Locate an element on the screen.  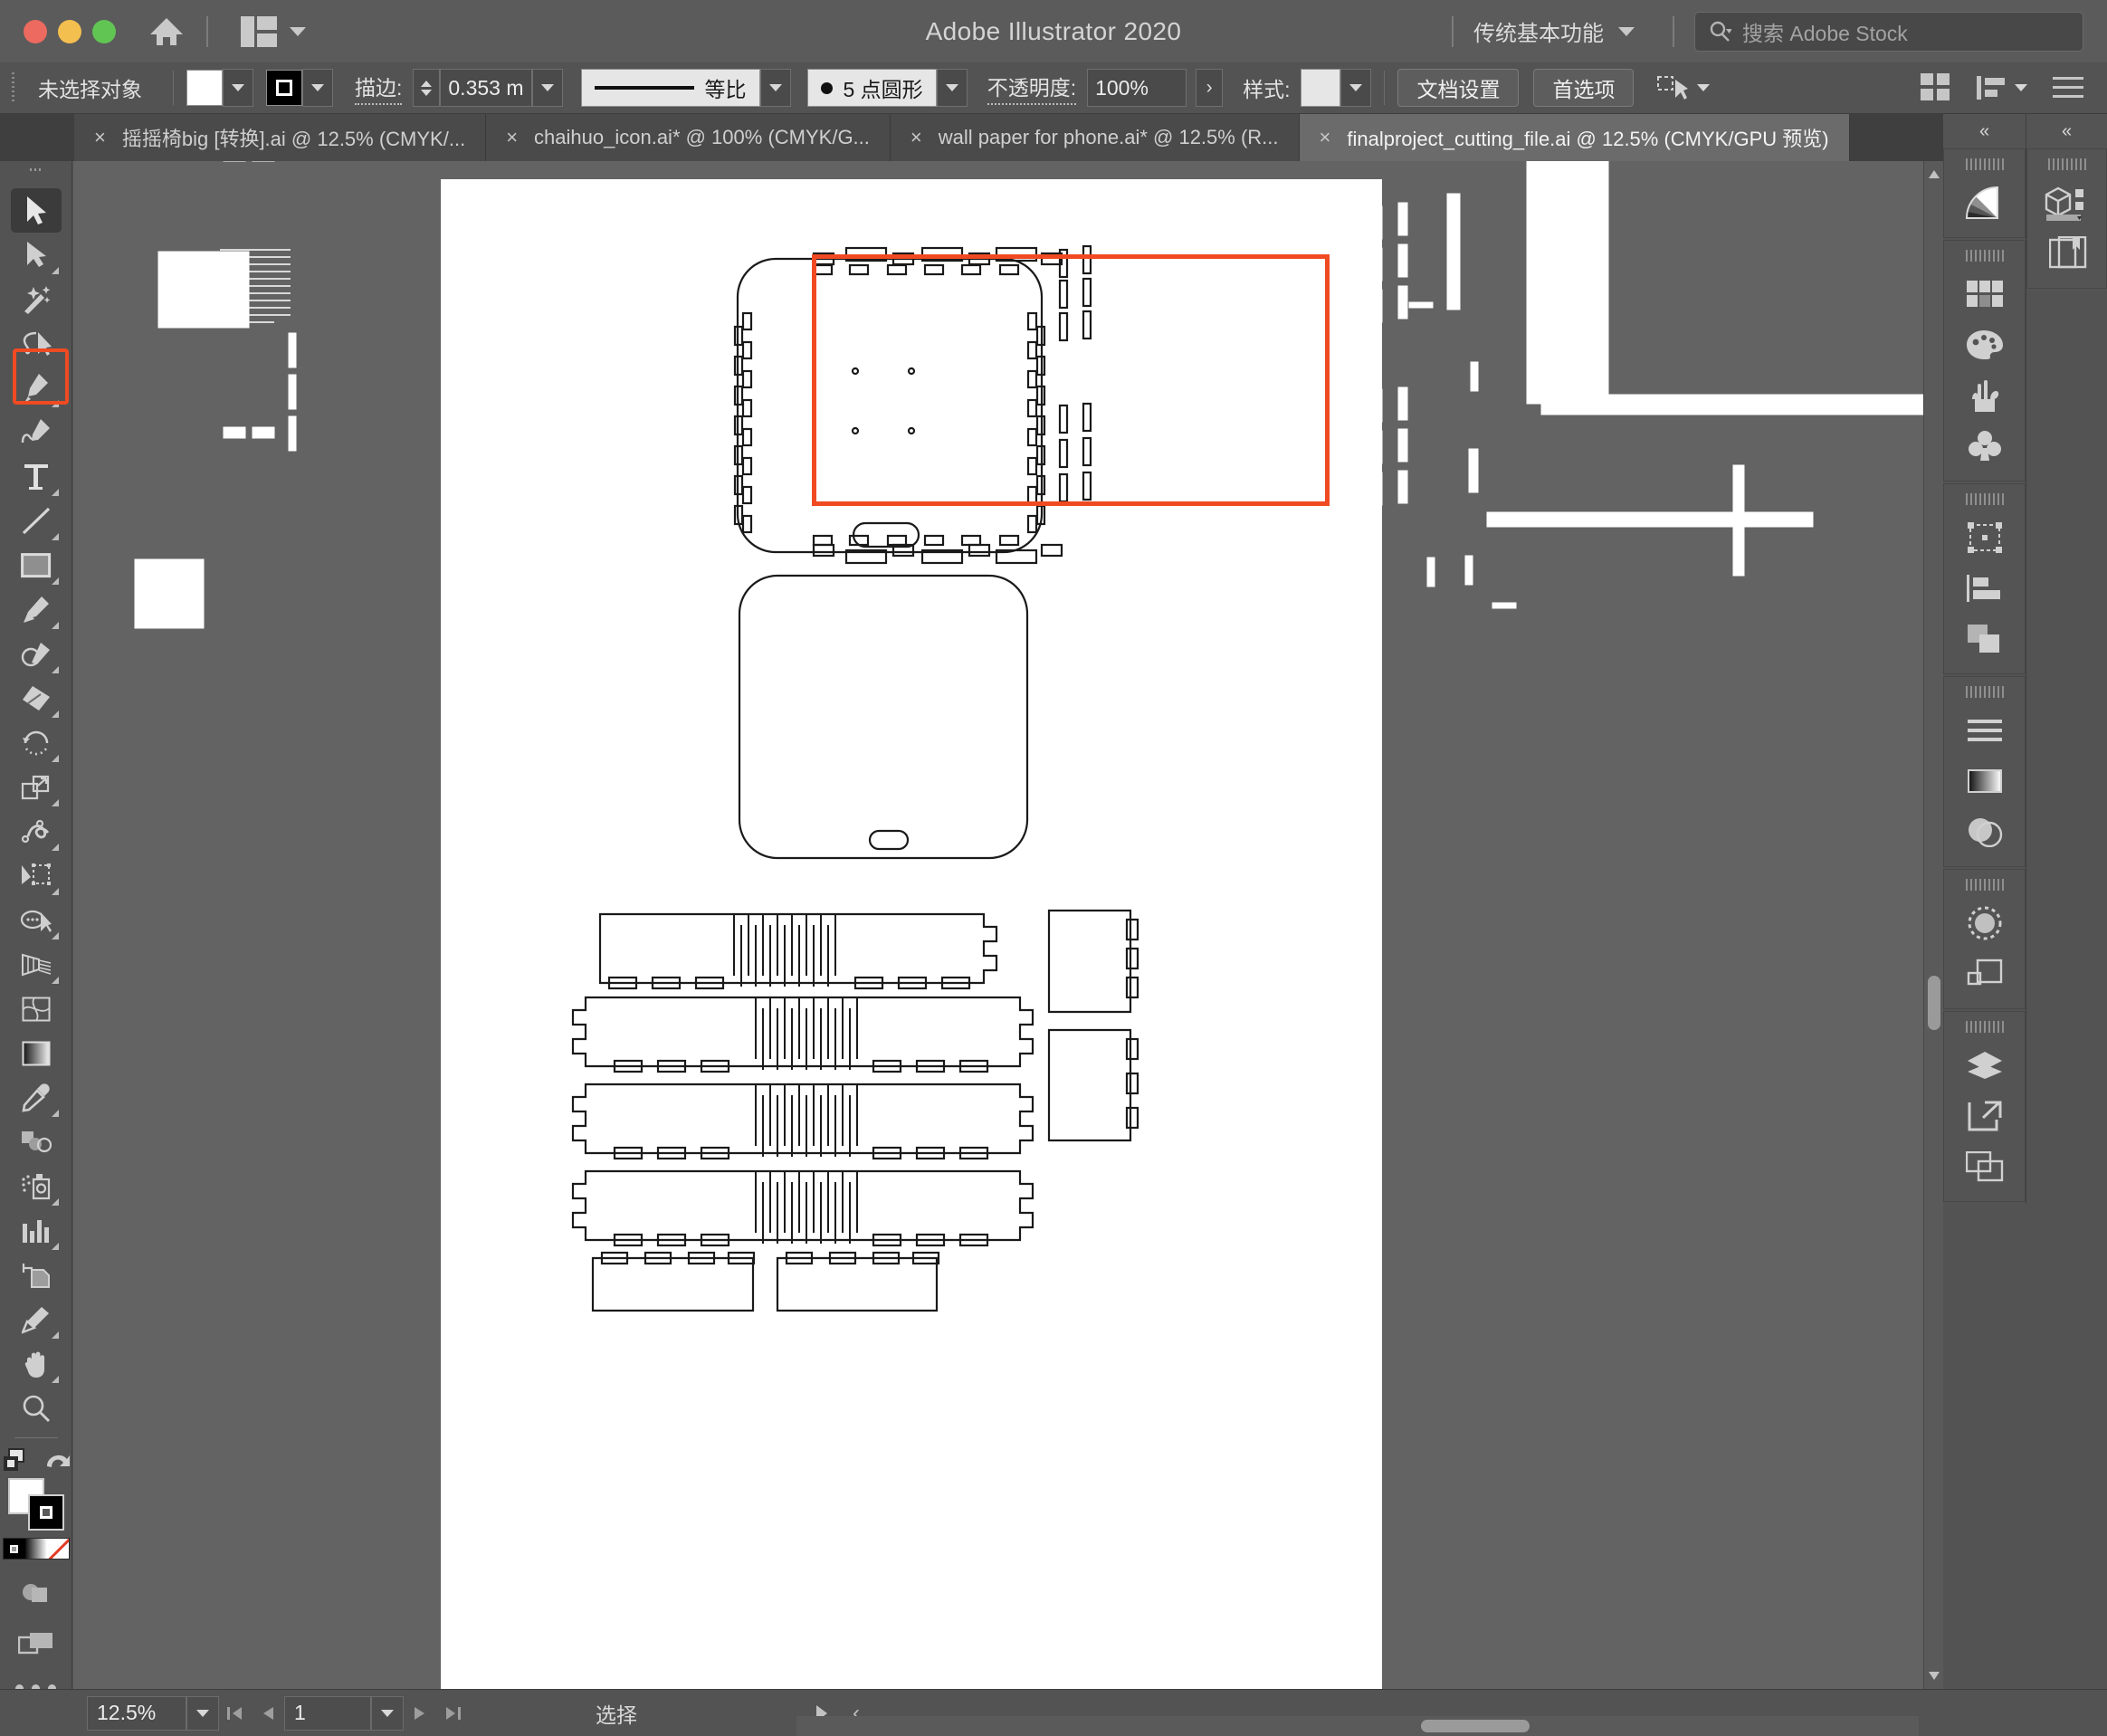
drawing-mode-button is located at coordinates (36, 1593).